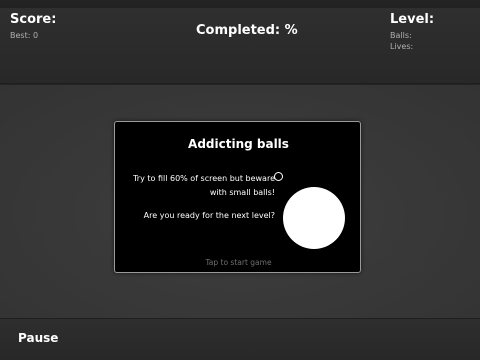 The width and height of the screenshot is (480, 360). Describe the element at coordinates (402, 46) in the screenshot. I see `lives-label: Lives:` at that location.